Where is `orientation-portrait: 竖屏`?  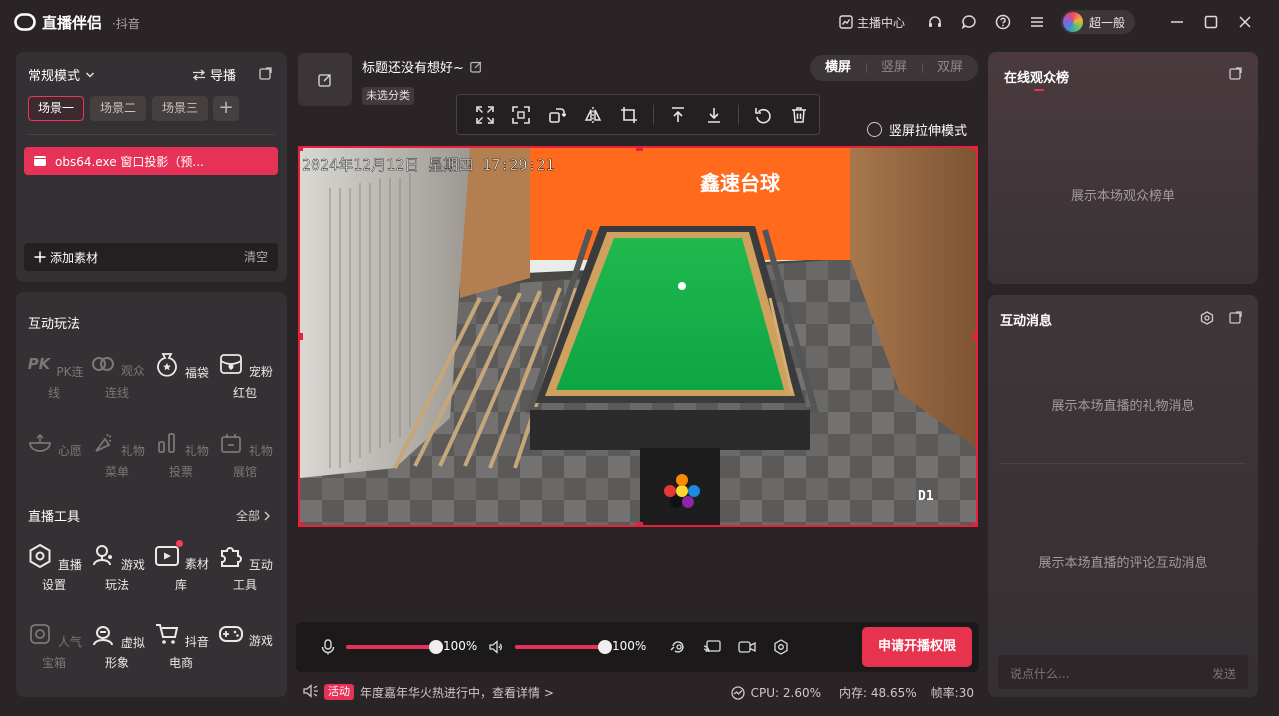 orientation-portrait: 竖屏 is located at coordinates (894, 68).